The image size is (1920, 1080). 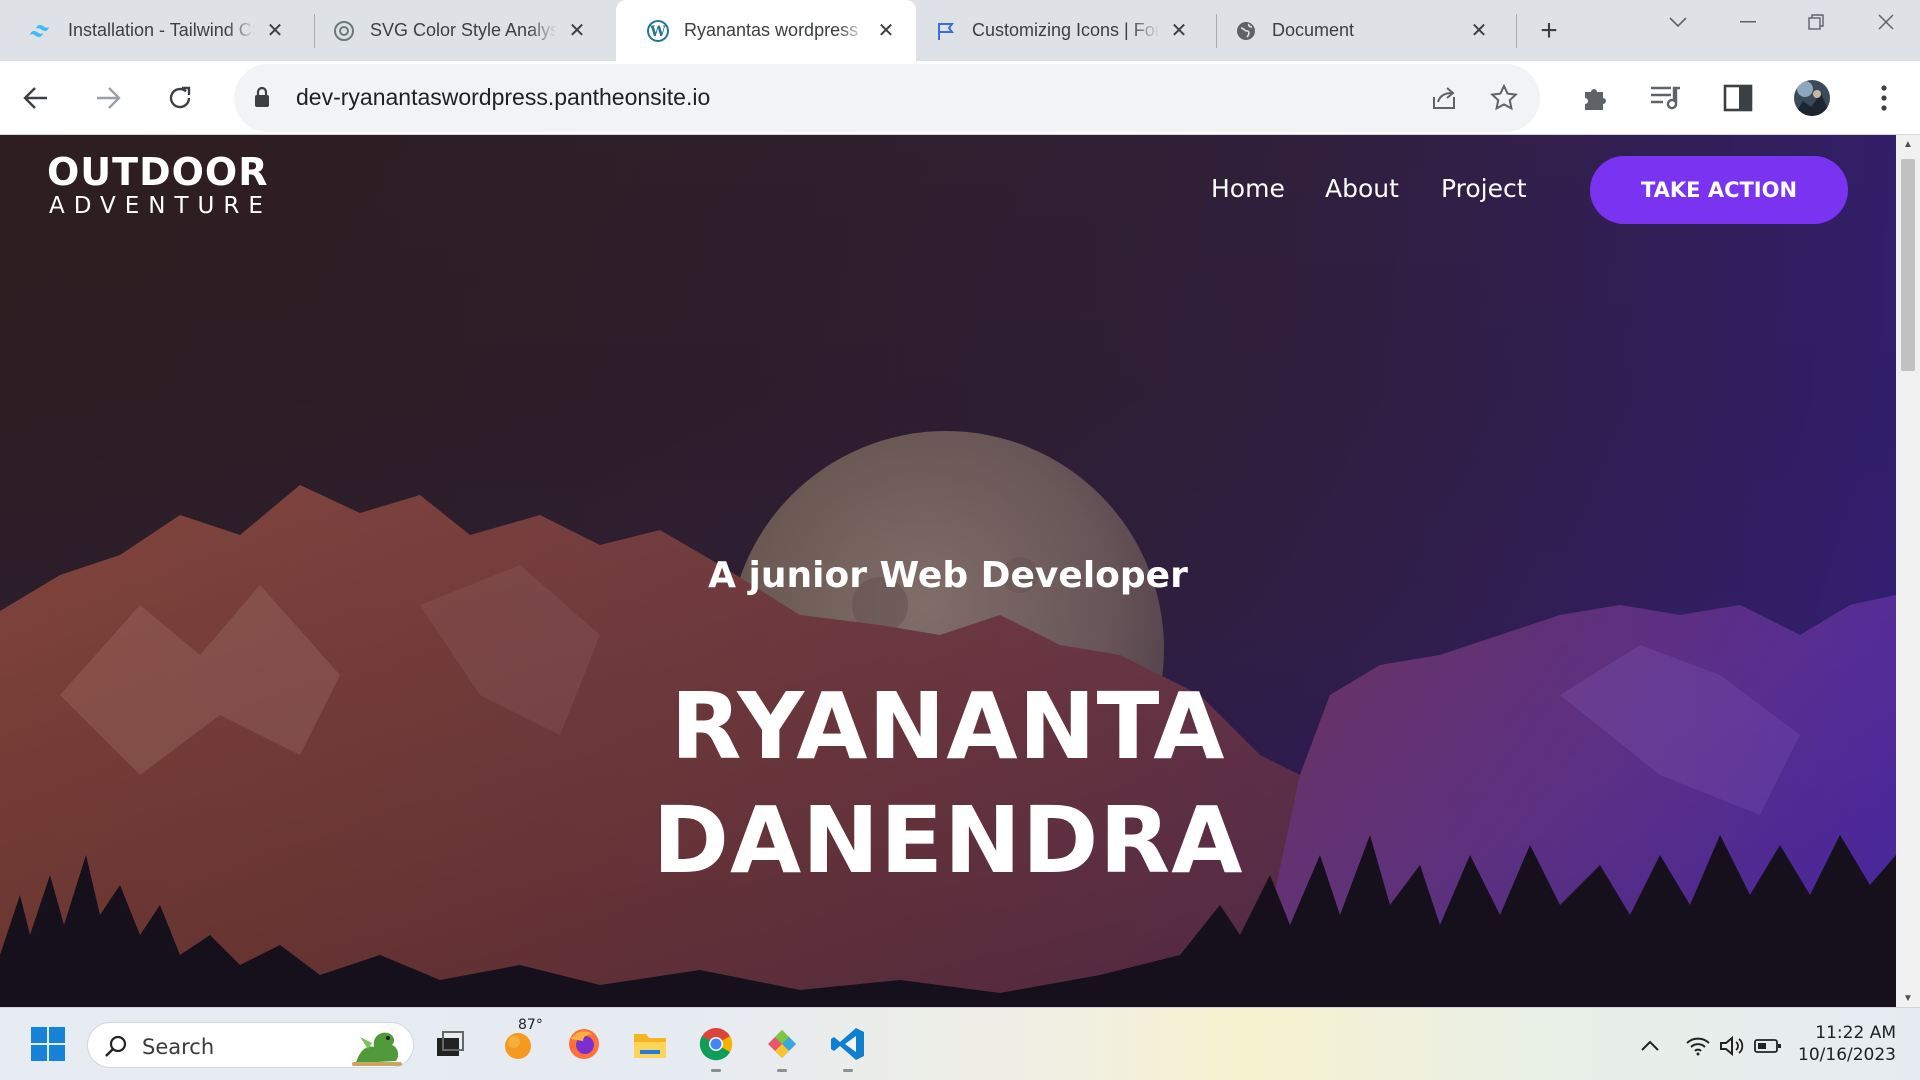 I want to click on tab-customizing-icons: Customizing Icons | Font Awesome ✕, so click(x=1056, y=30).